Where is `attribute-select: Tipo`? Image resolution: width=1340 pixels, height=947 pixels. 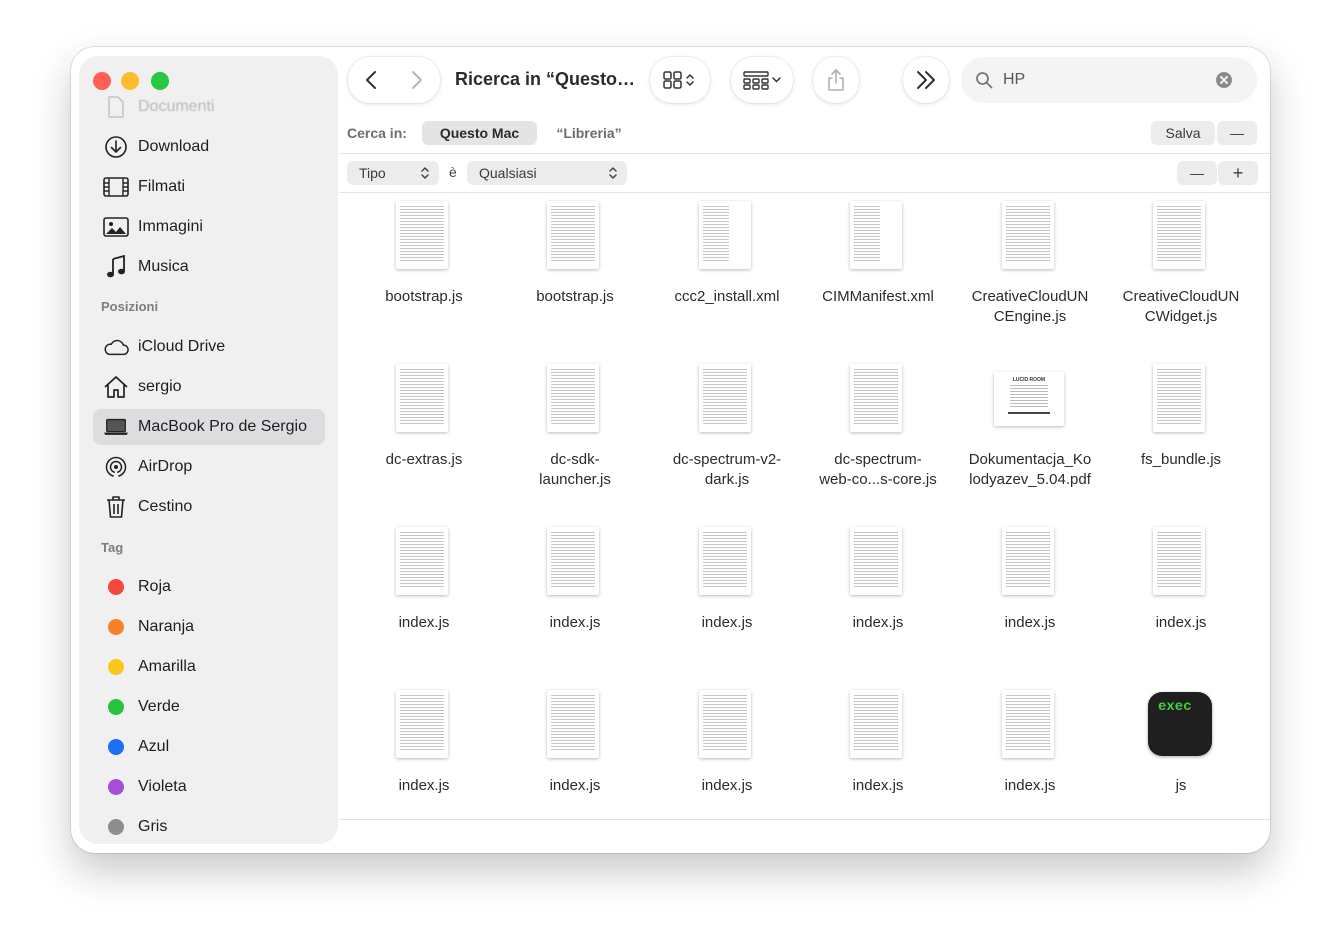
attribute-select: Tipo is located at coordinates (393, 173).